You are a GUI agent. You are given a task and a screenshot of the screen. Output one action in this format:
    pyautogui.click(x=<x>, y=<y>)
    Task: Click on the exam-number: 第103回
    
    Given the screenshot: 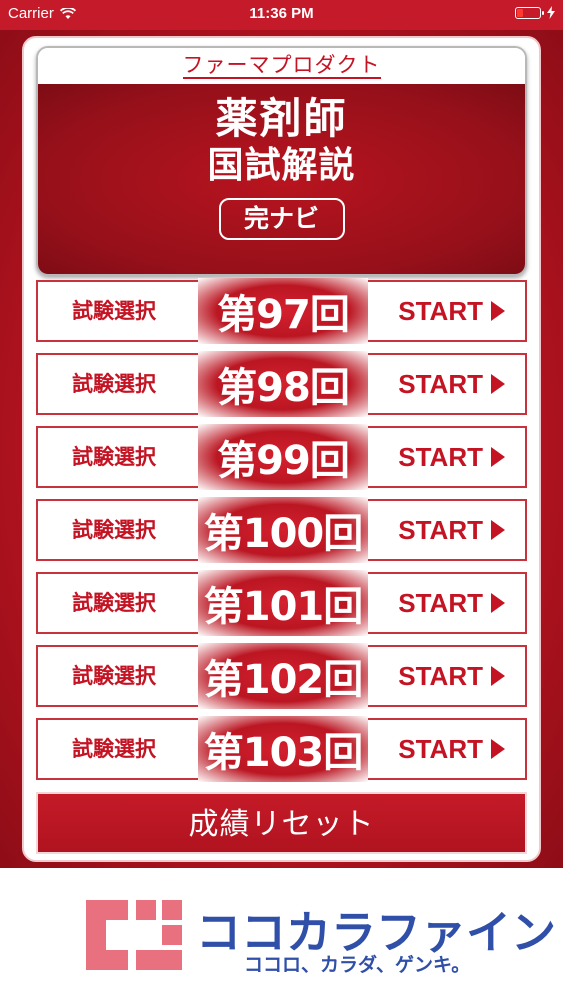 What is the action you would take?
    pyautogui.click(x=283, y=749)
    